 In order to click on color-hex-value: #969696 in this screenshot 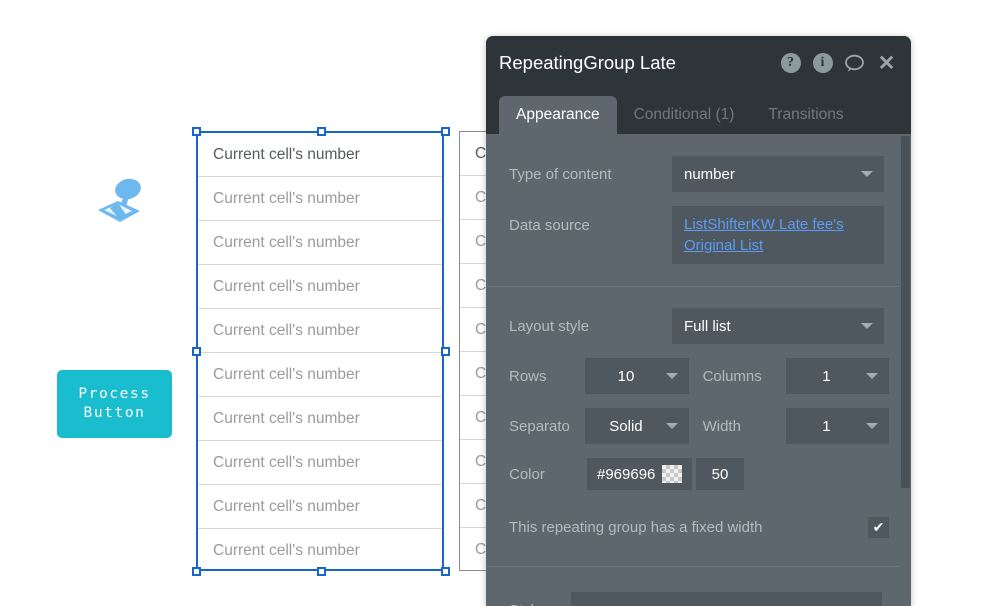, I will do `click(626, 474)`.